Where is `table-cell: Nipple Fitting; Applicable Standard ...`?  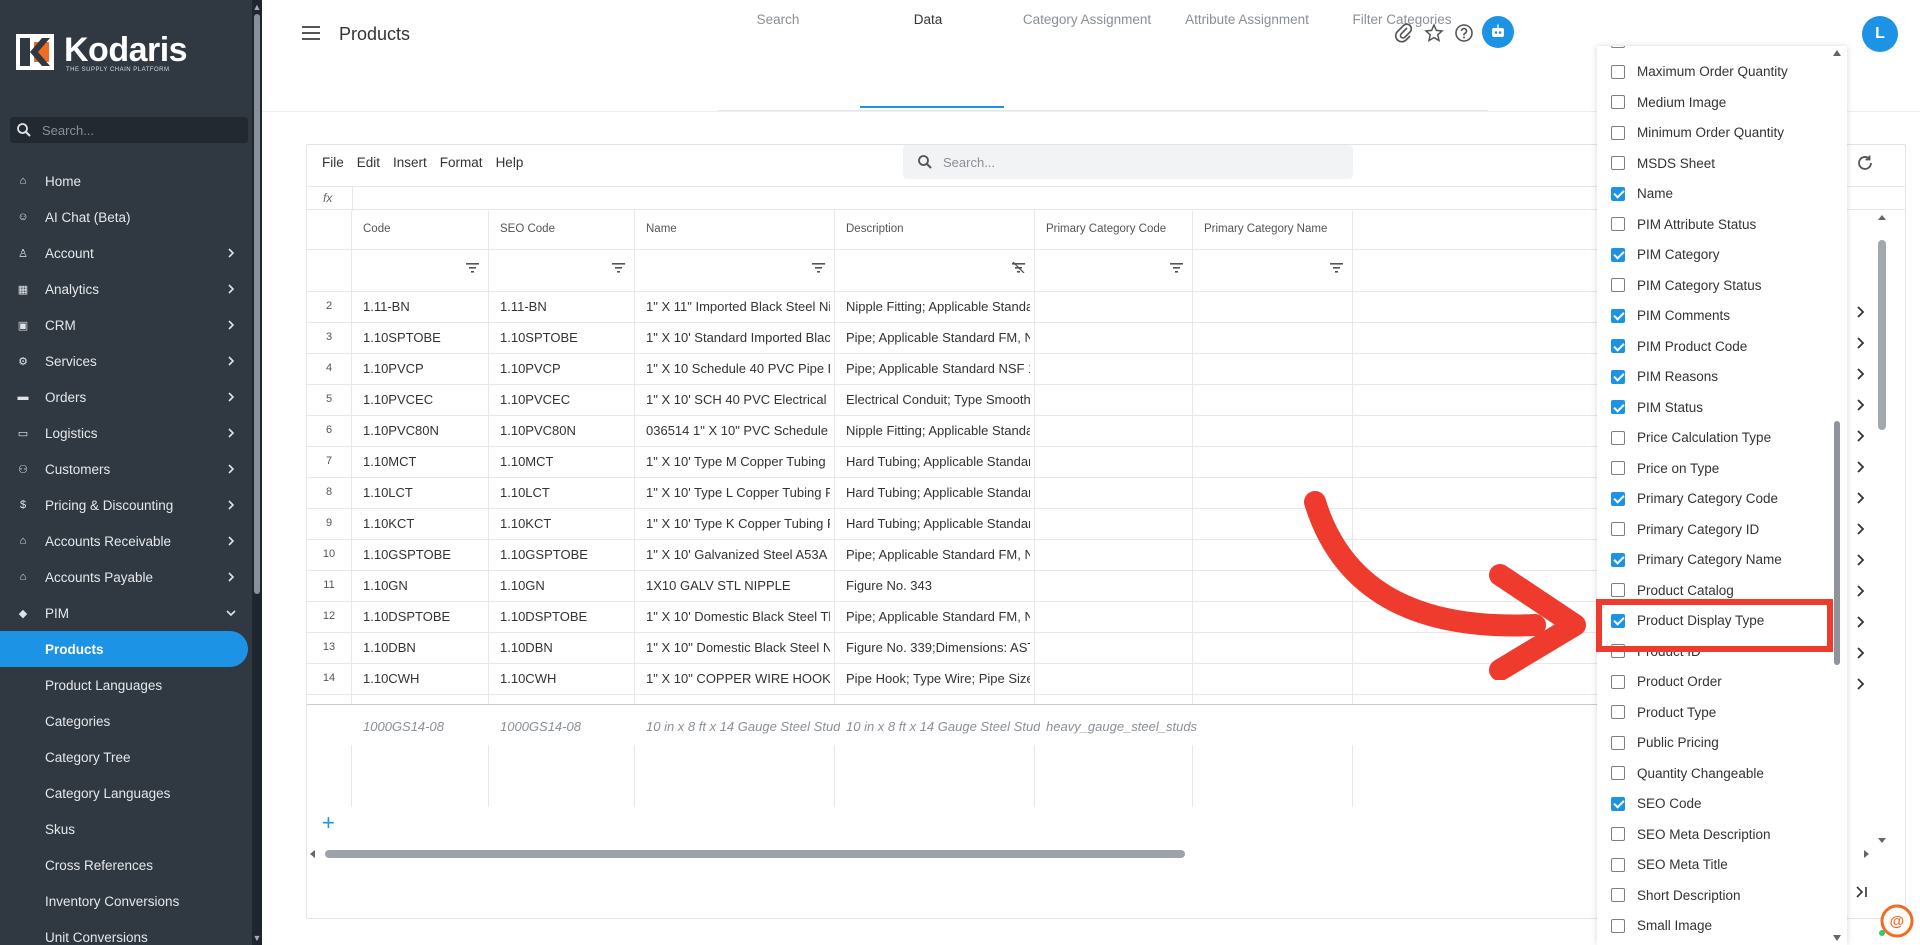 table-cell: Nipple Fitting; Applicable Standard ... is located at coordinates (938, 306).